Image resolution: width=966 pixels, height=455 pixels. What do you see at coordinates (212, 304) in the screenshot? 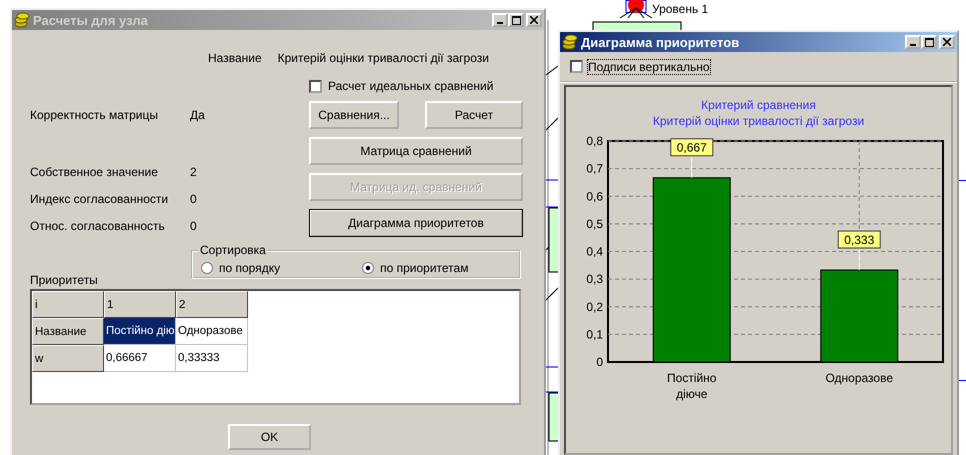
I see `header-cell: 2` at bounding box center [212, 304].